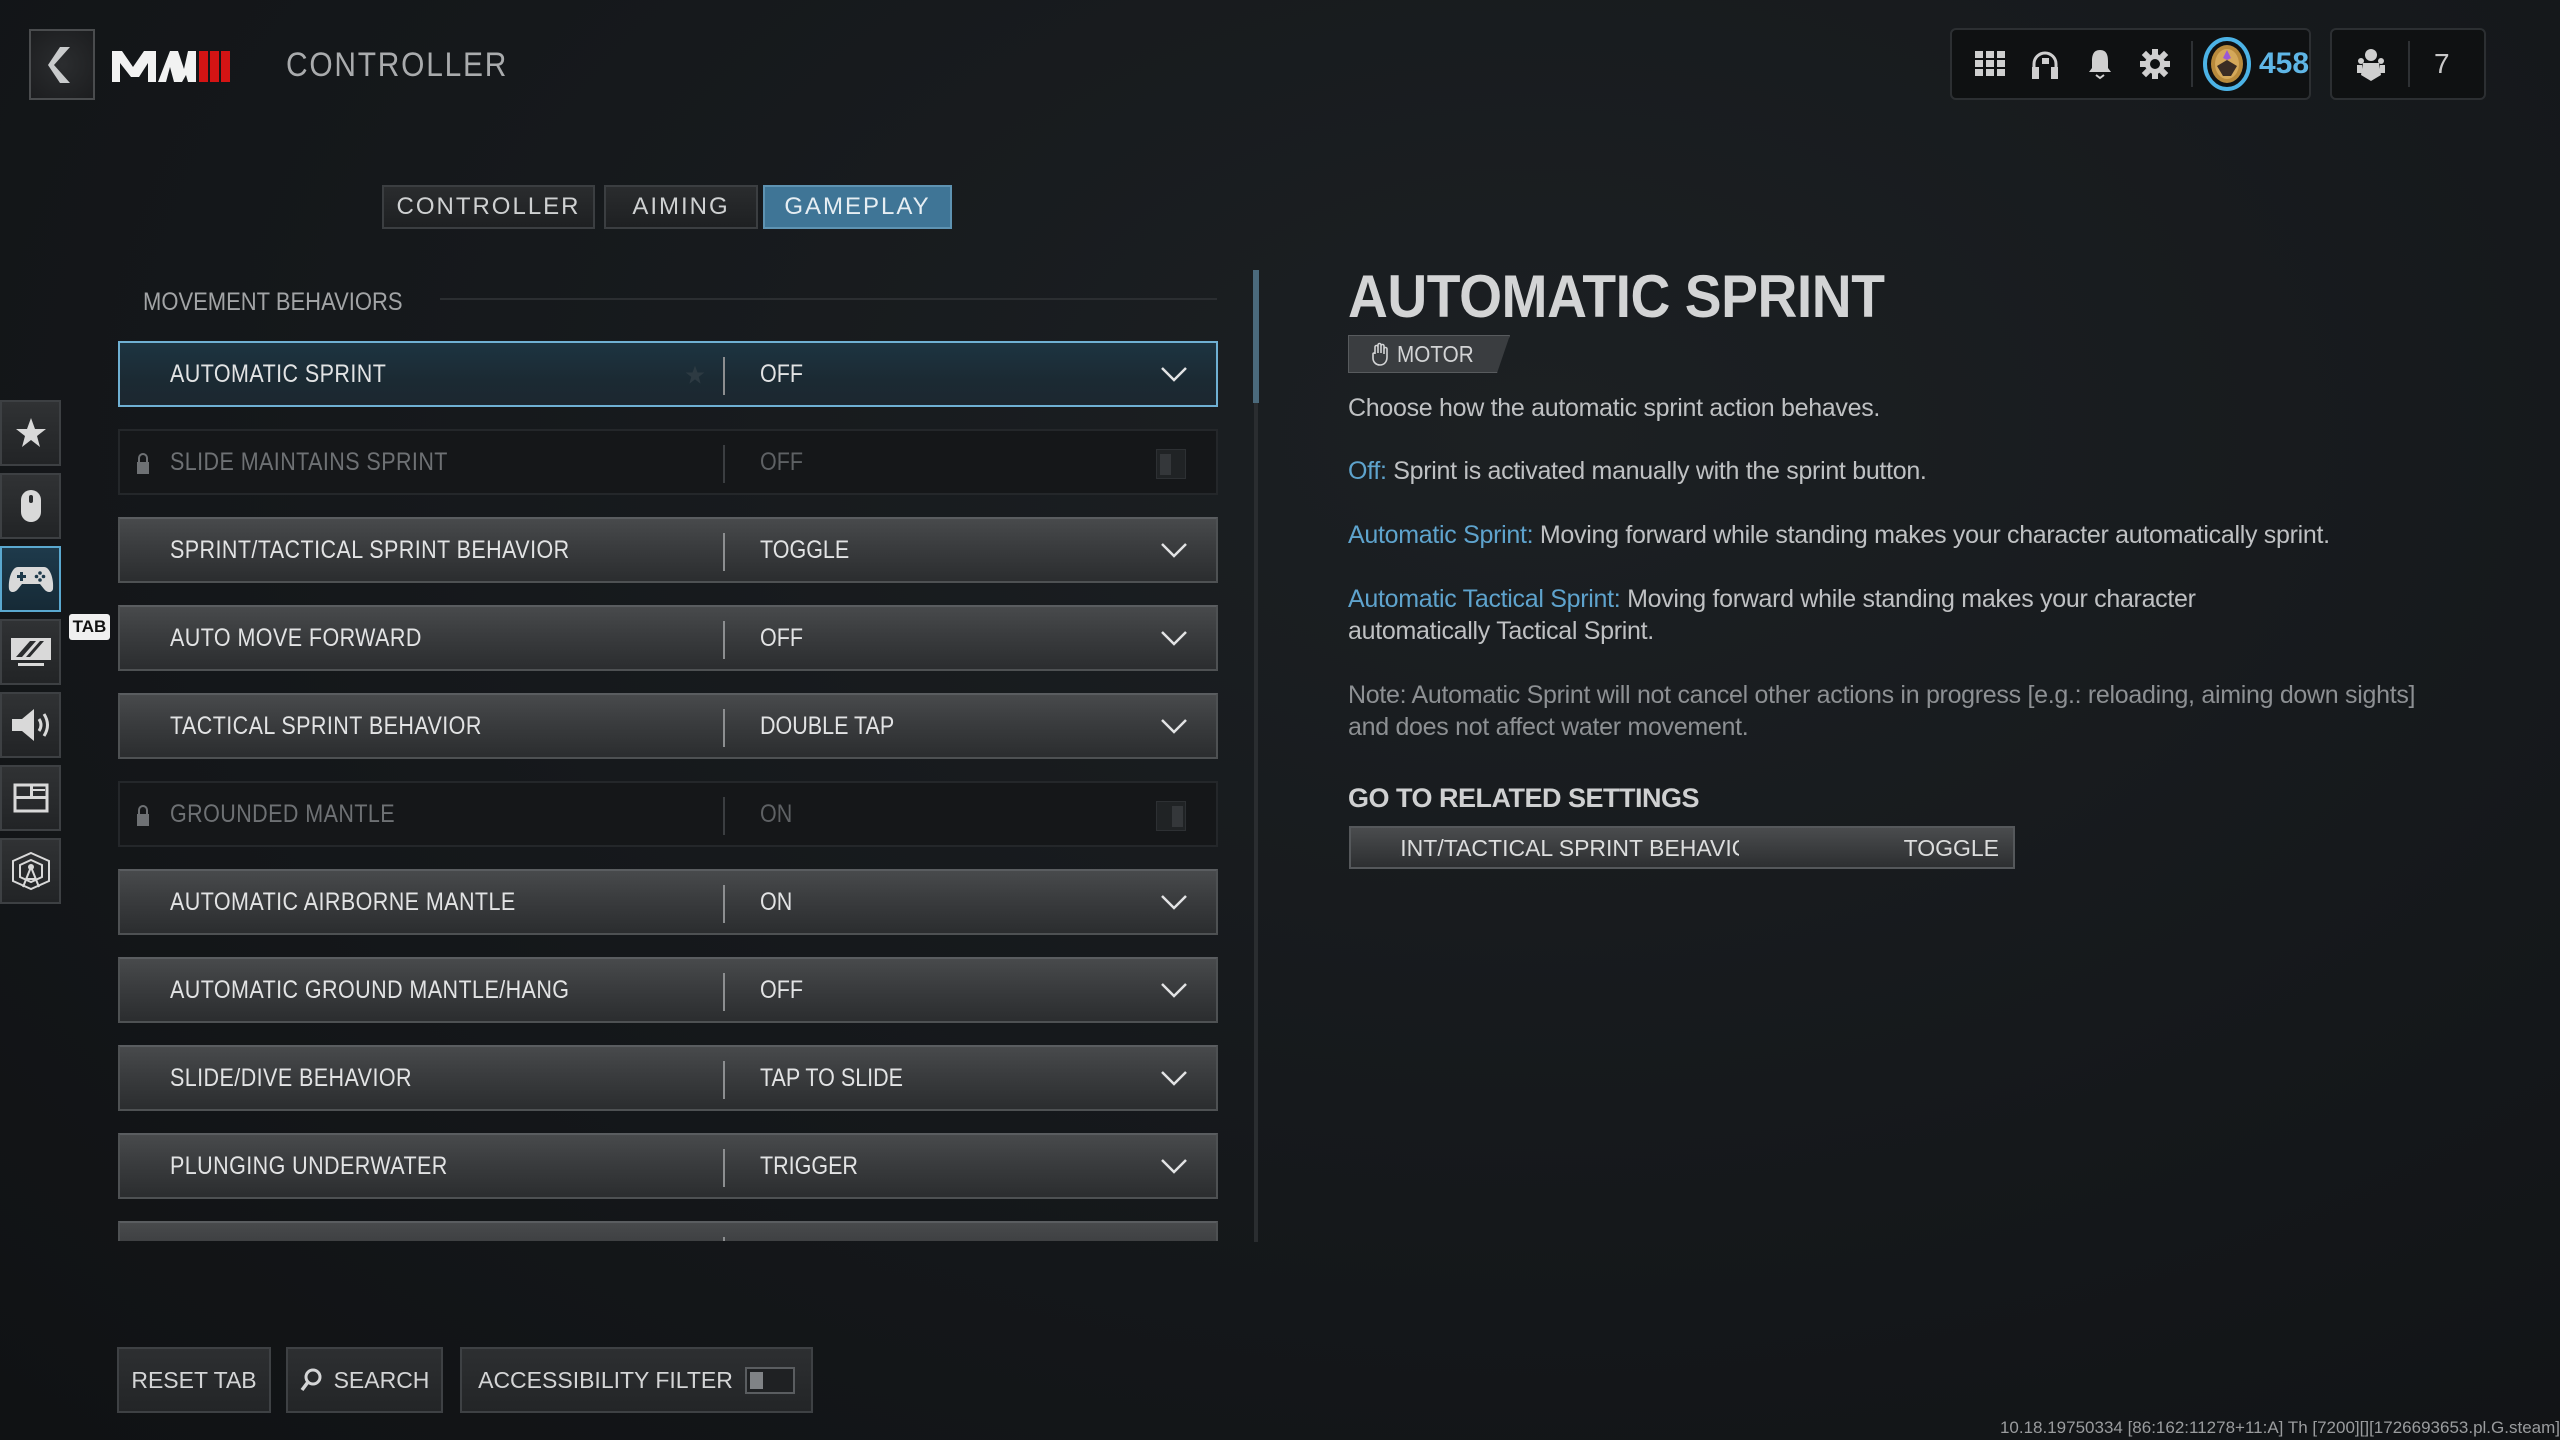  I want to click on hand-icon, so click(1380, 354).